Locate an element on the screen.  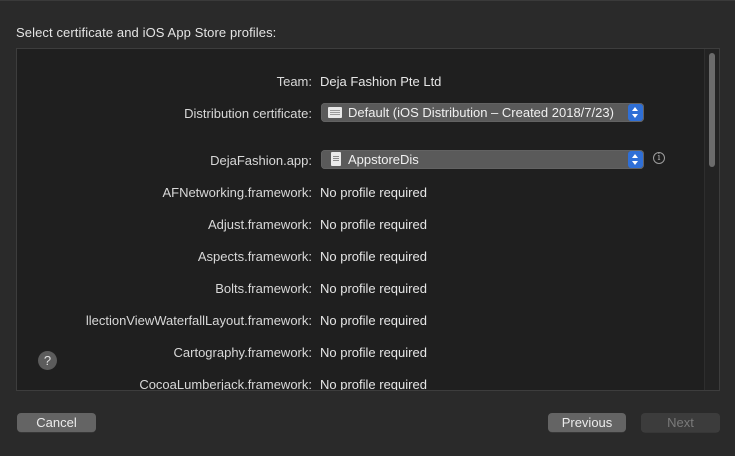
distribution-certificate-label: Distribution certificate: is located at coordinates (248, 113).